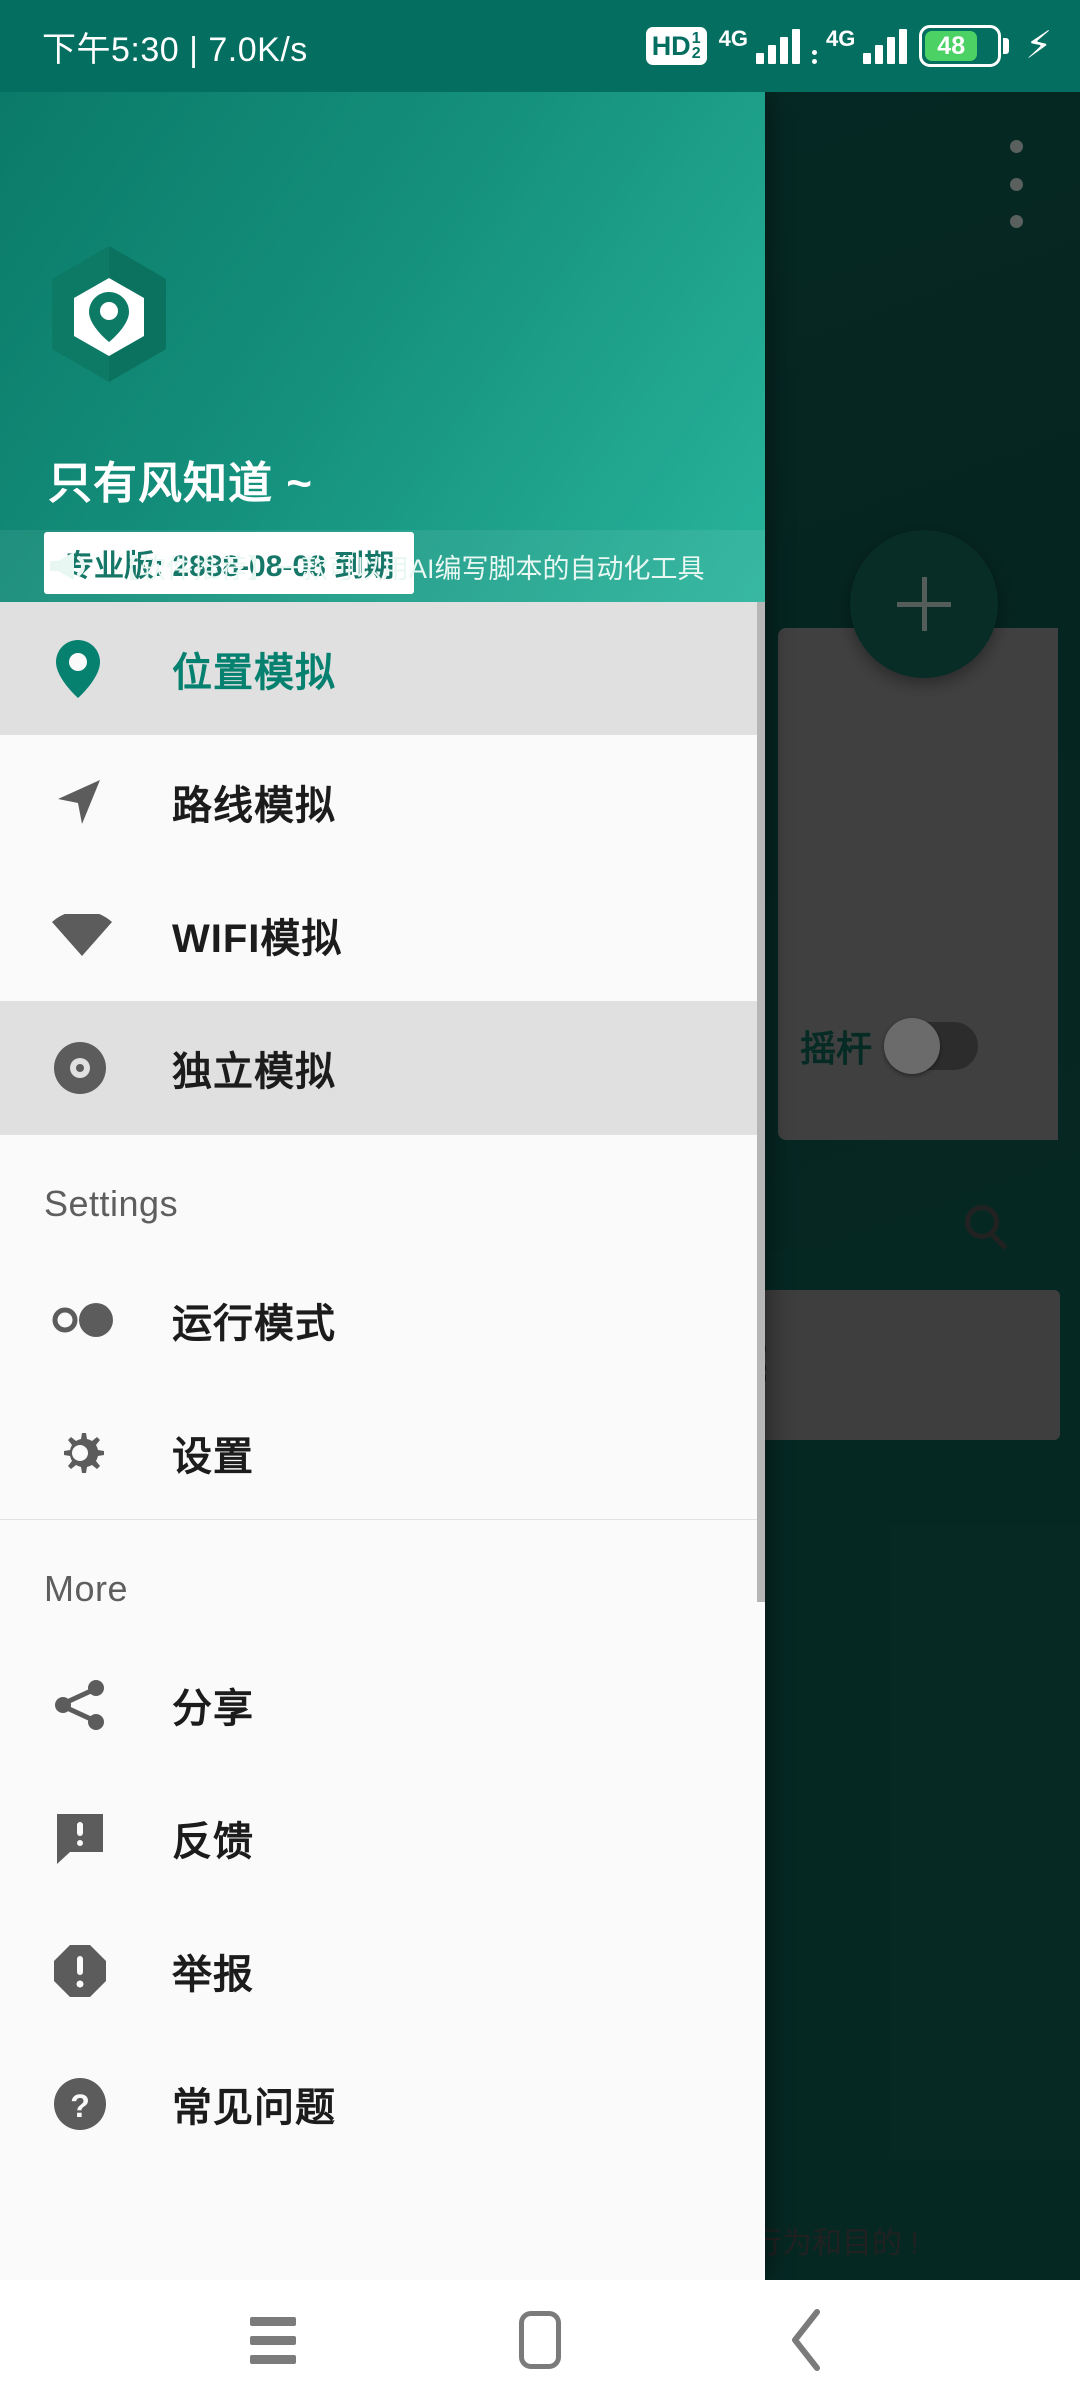 Image resolution: width=1080 pixels, height=2400 pixels. I want to click on sim1-signal-icon: 4G, so click(759, 46).